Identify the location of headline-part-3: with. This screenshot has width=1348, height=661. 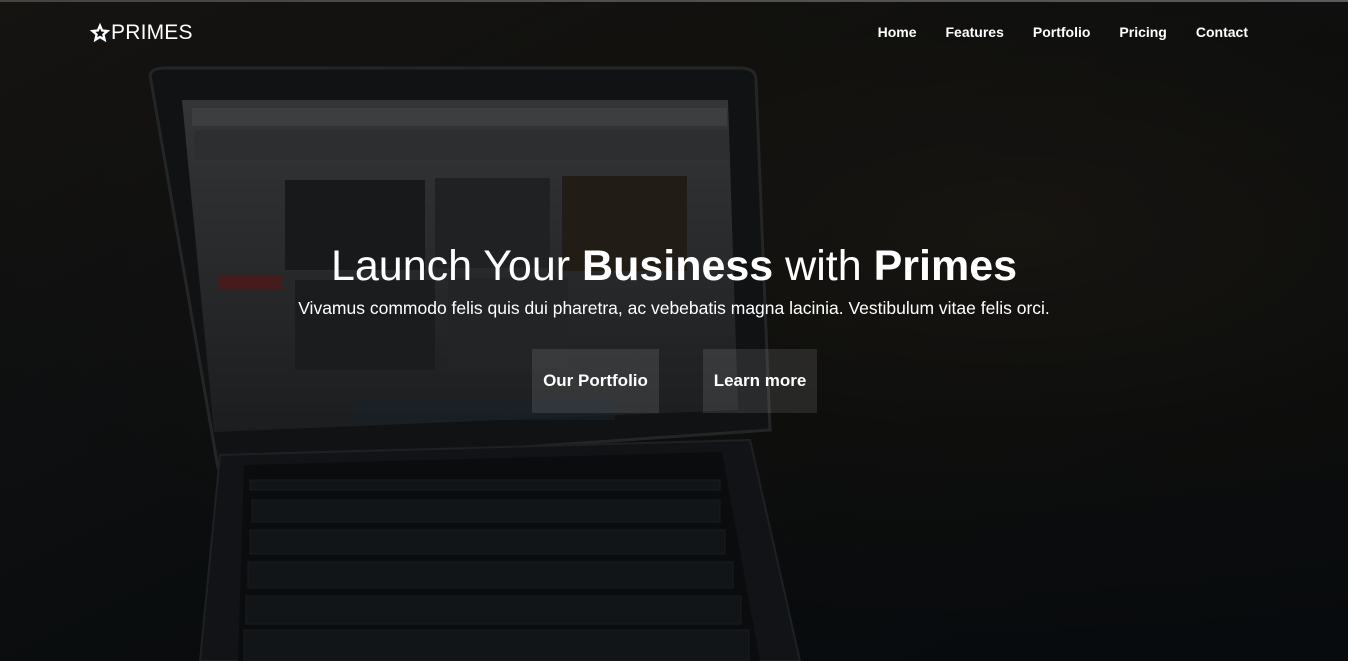
(823, 266).